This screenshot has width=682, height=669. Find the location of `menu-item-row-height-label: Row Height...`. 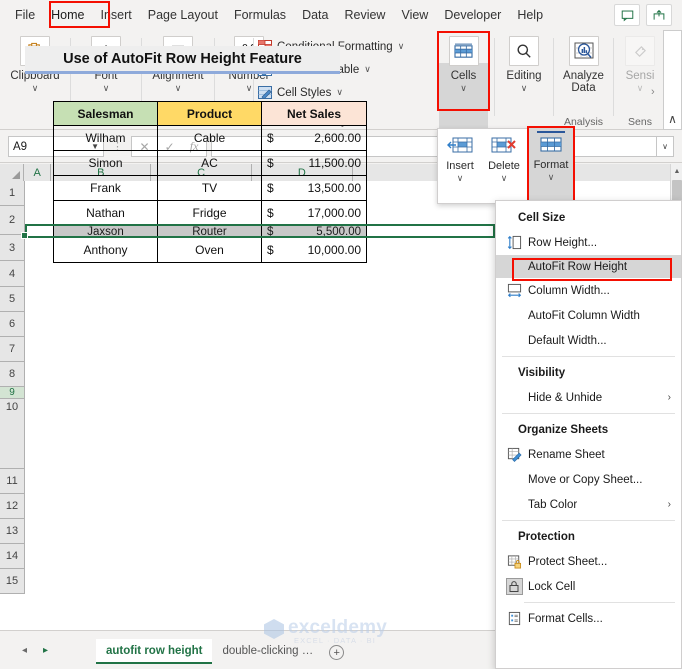

menu-item-row-height-label: Row Height... is located at coordinates (563, 242).